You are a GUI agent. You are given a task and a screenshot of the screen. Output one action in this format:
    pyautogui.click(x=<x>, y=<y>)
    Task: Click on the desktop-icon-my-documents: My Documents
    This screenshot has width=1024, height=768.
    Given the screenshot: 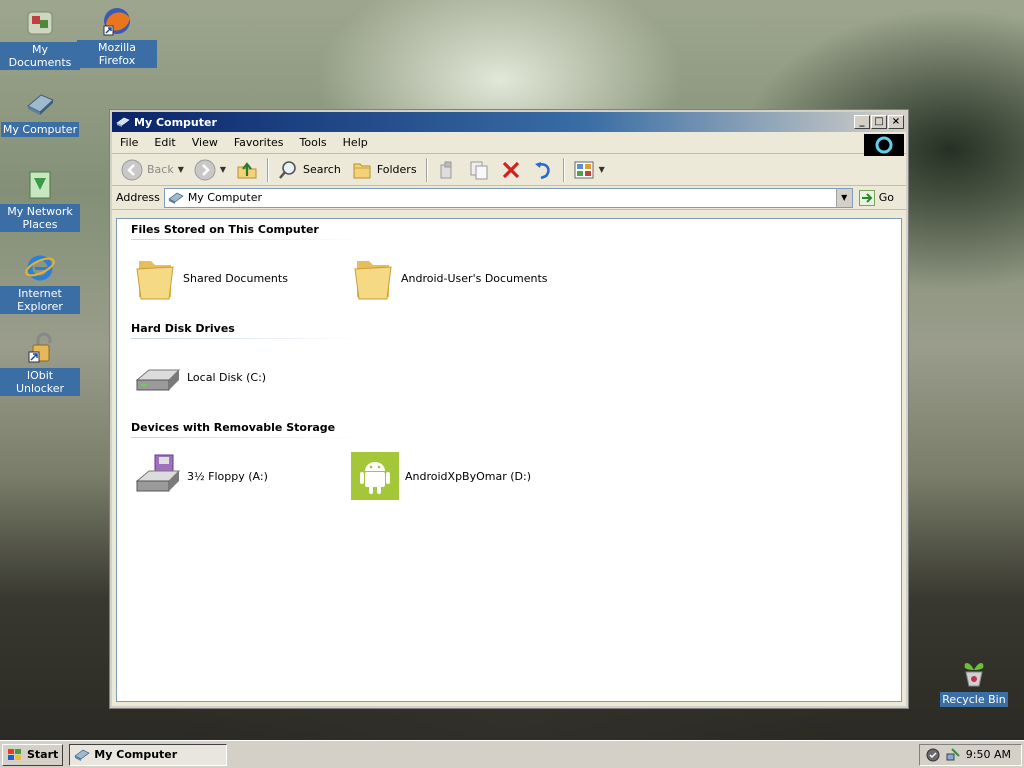 What is the action you would take?
    pyautogui.click(x=40, y=38)
    